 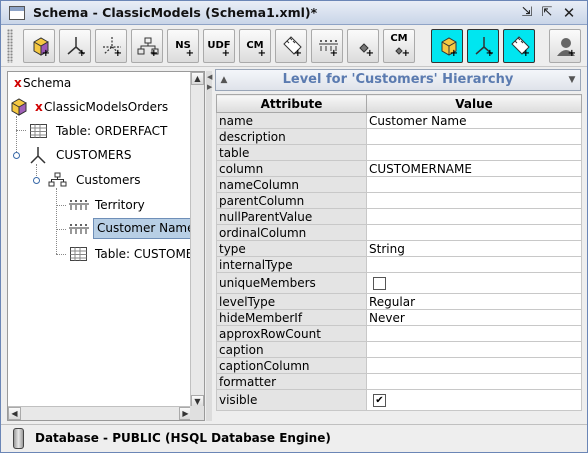 What do you see at coordinates (291, 381) in the screenshot?
I see `property-name: formatter` at bounding box center [291, 381].